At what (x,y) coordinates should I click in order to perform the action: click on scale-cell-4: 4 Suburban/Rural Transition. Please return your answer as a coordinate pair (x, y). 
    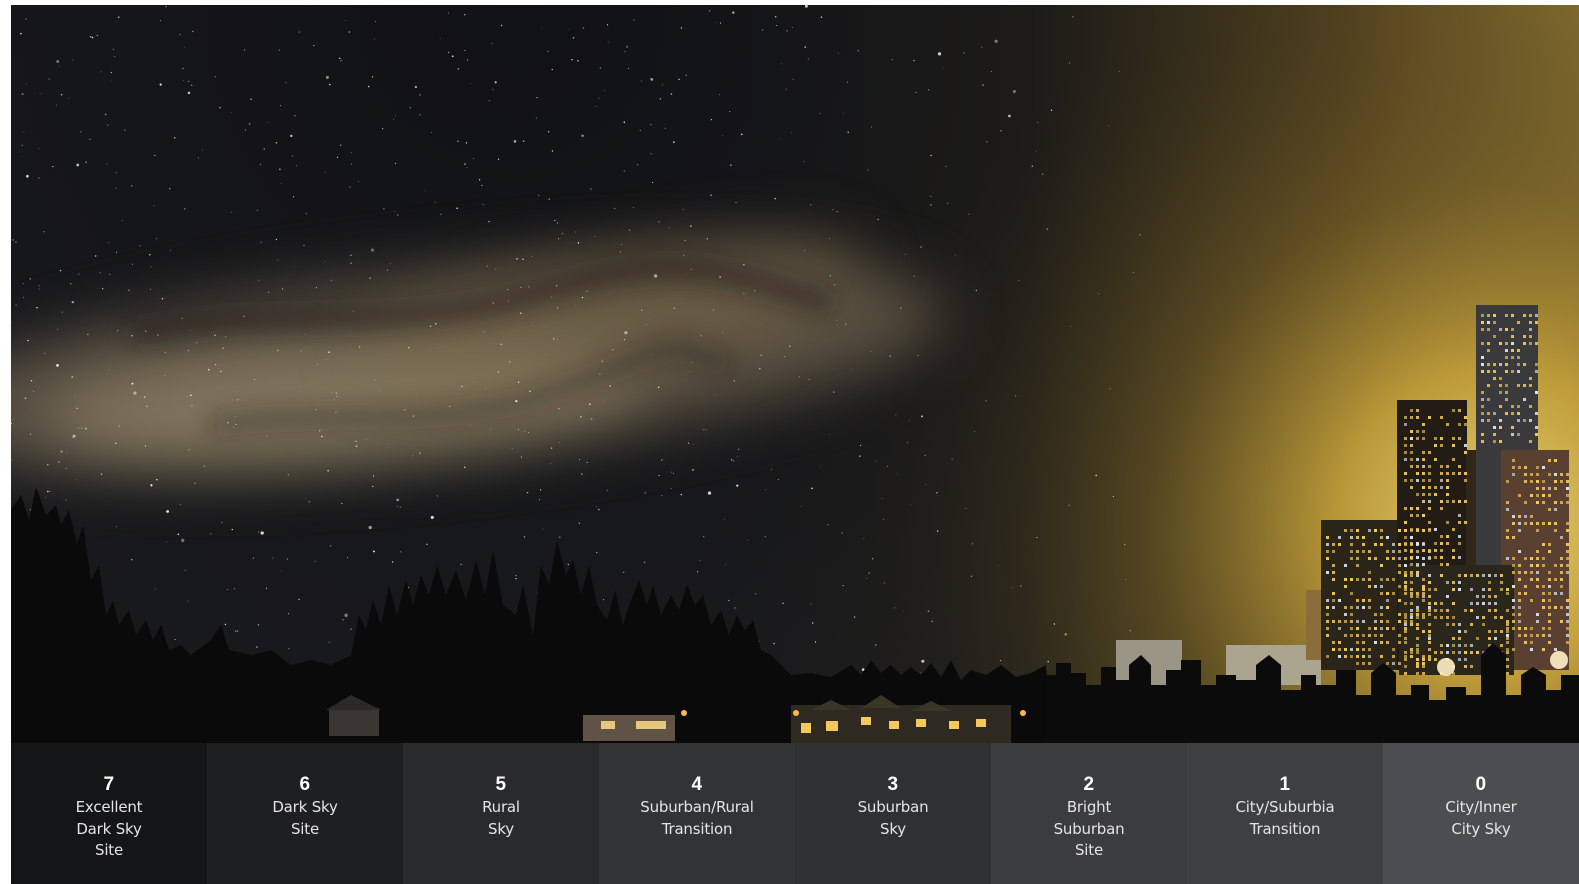
    Looking at the image, I should click on (697, 813).